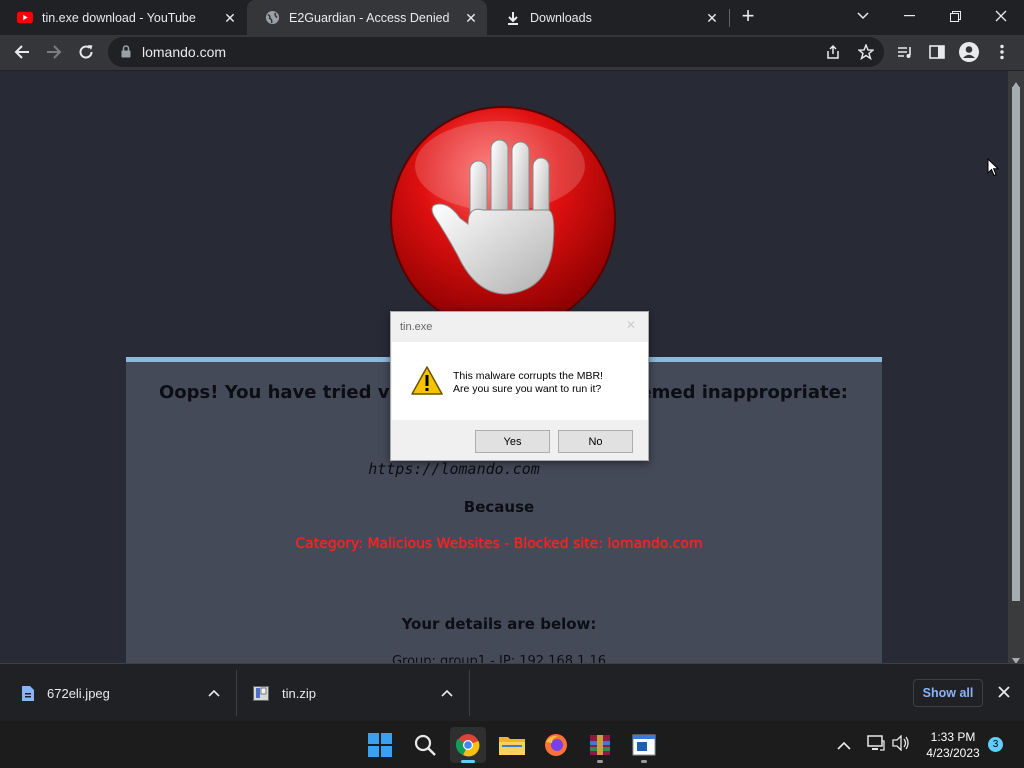  I want to click on share-icon, so click(833, 54).